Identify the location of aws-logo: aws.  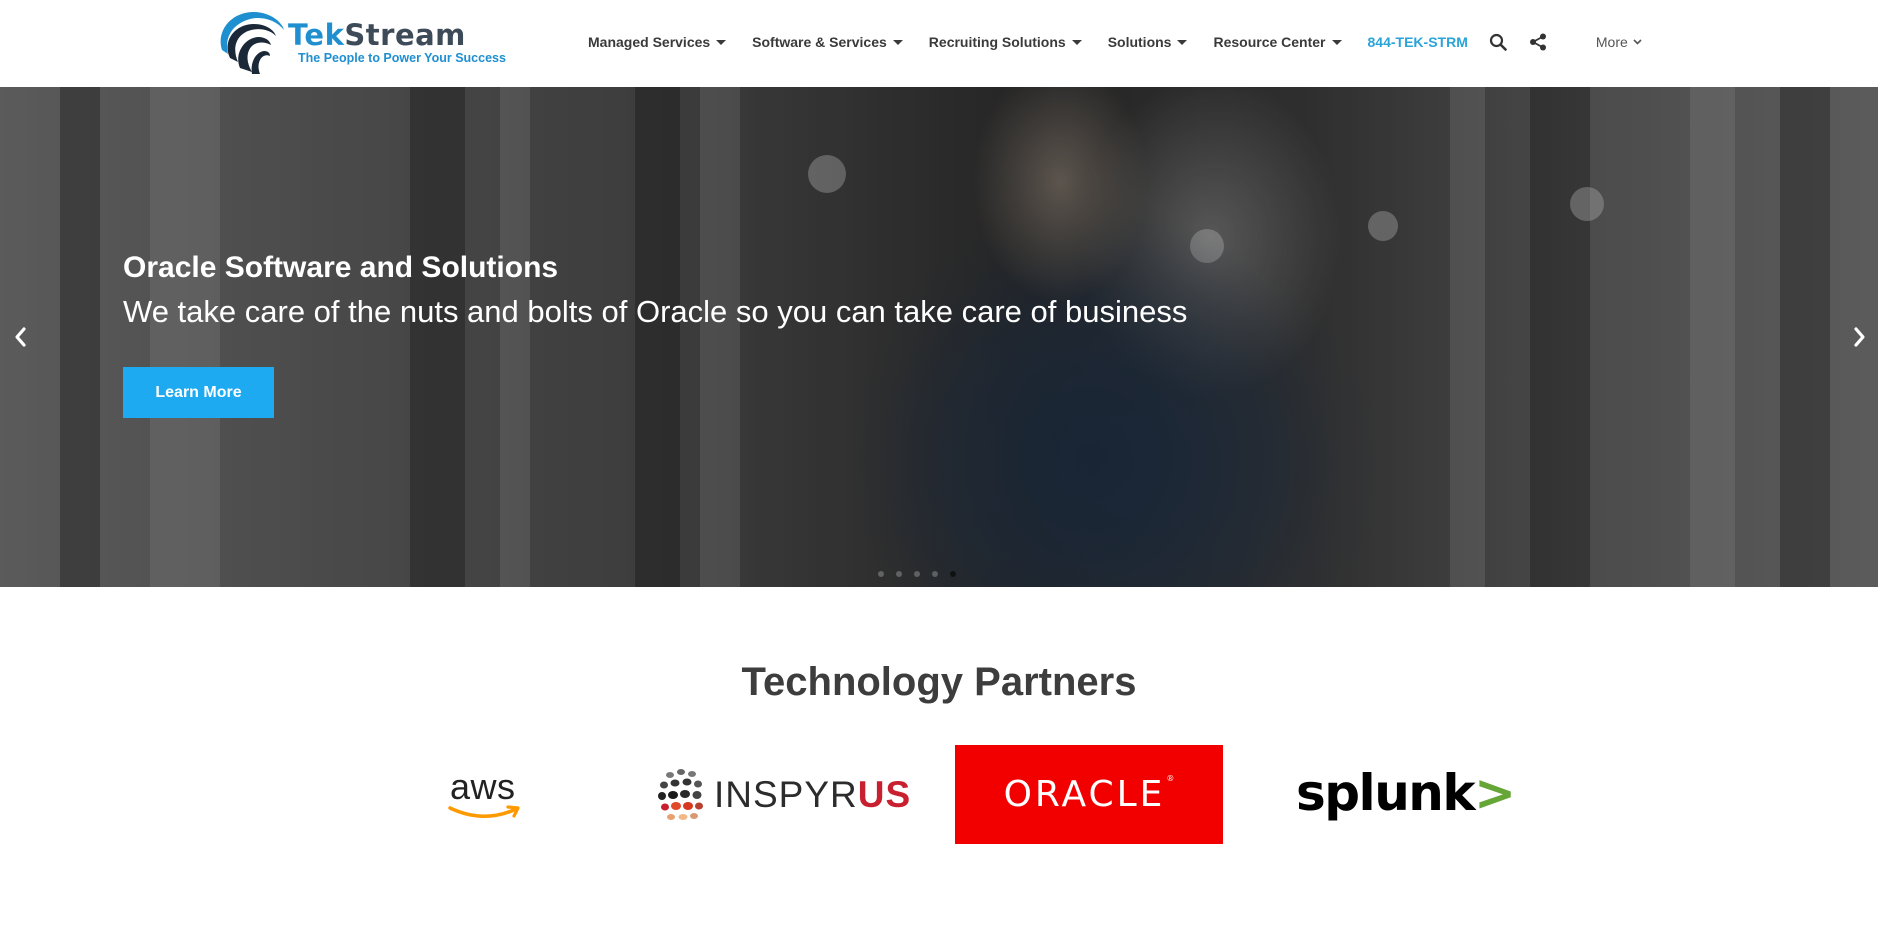
(488, 796).